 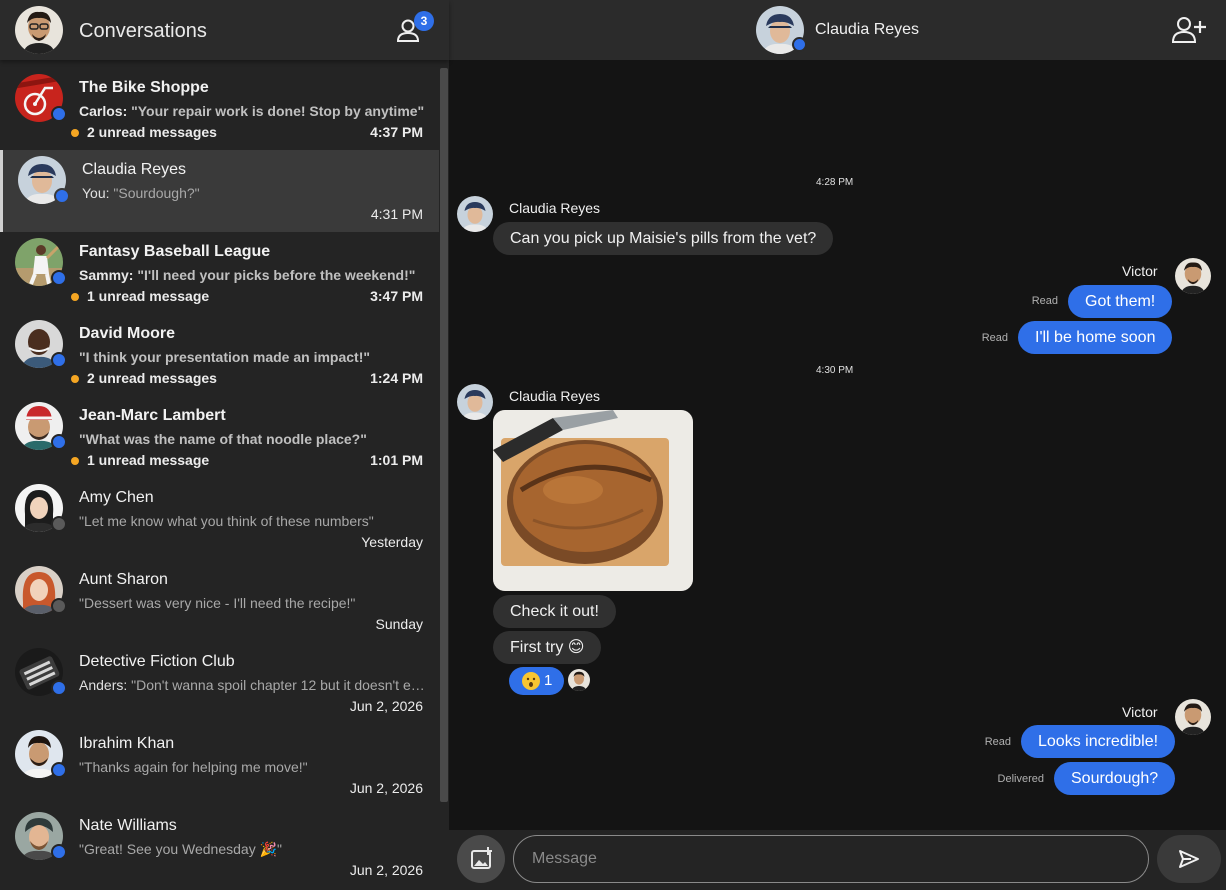 I want to click on message-input, so click(x=831, y=859).